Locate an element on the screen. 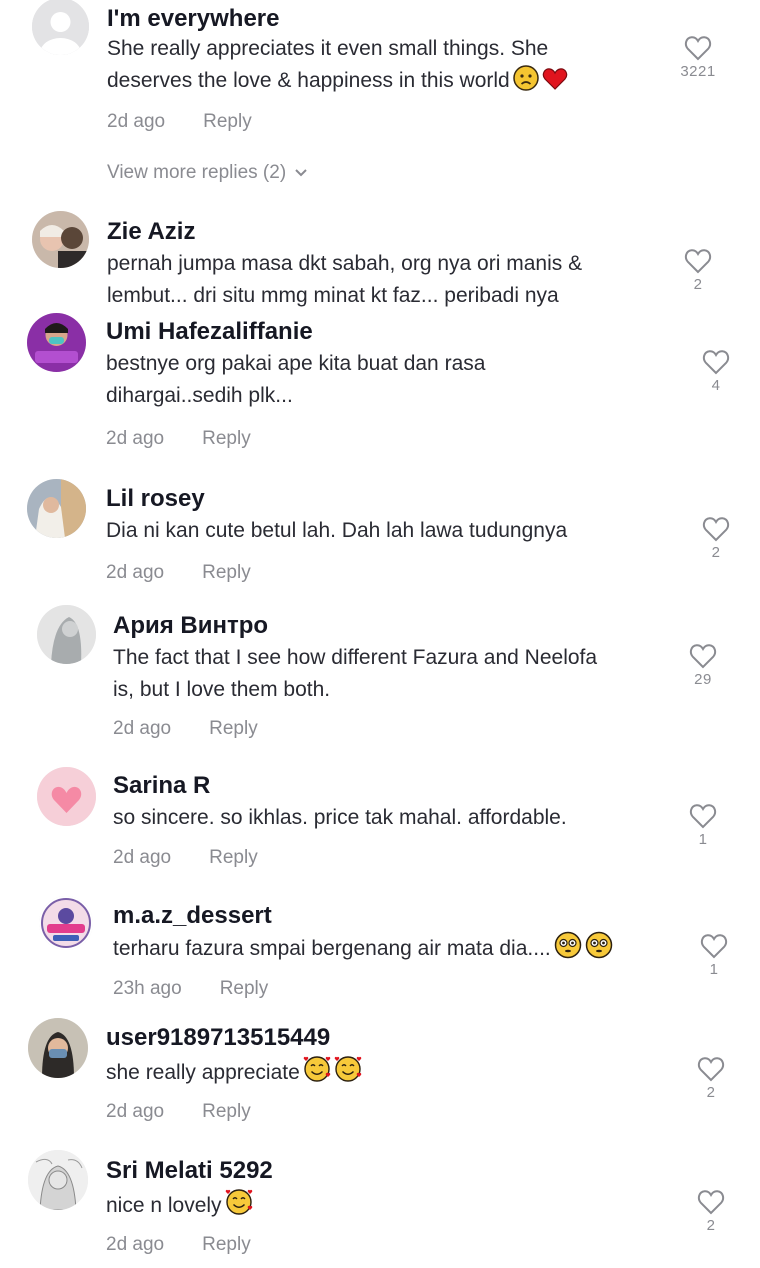 This screenshot has width=760, height=1268. comment-username: Sri Melati 5292 is located at coordinates (189, 1171).